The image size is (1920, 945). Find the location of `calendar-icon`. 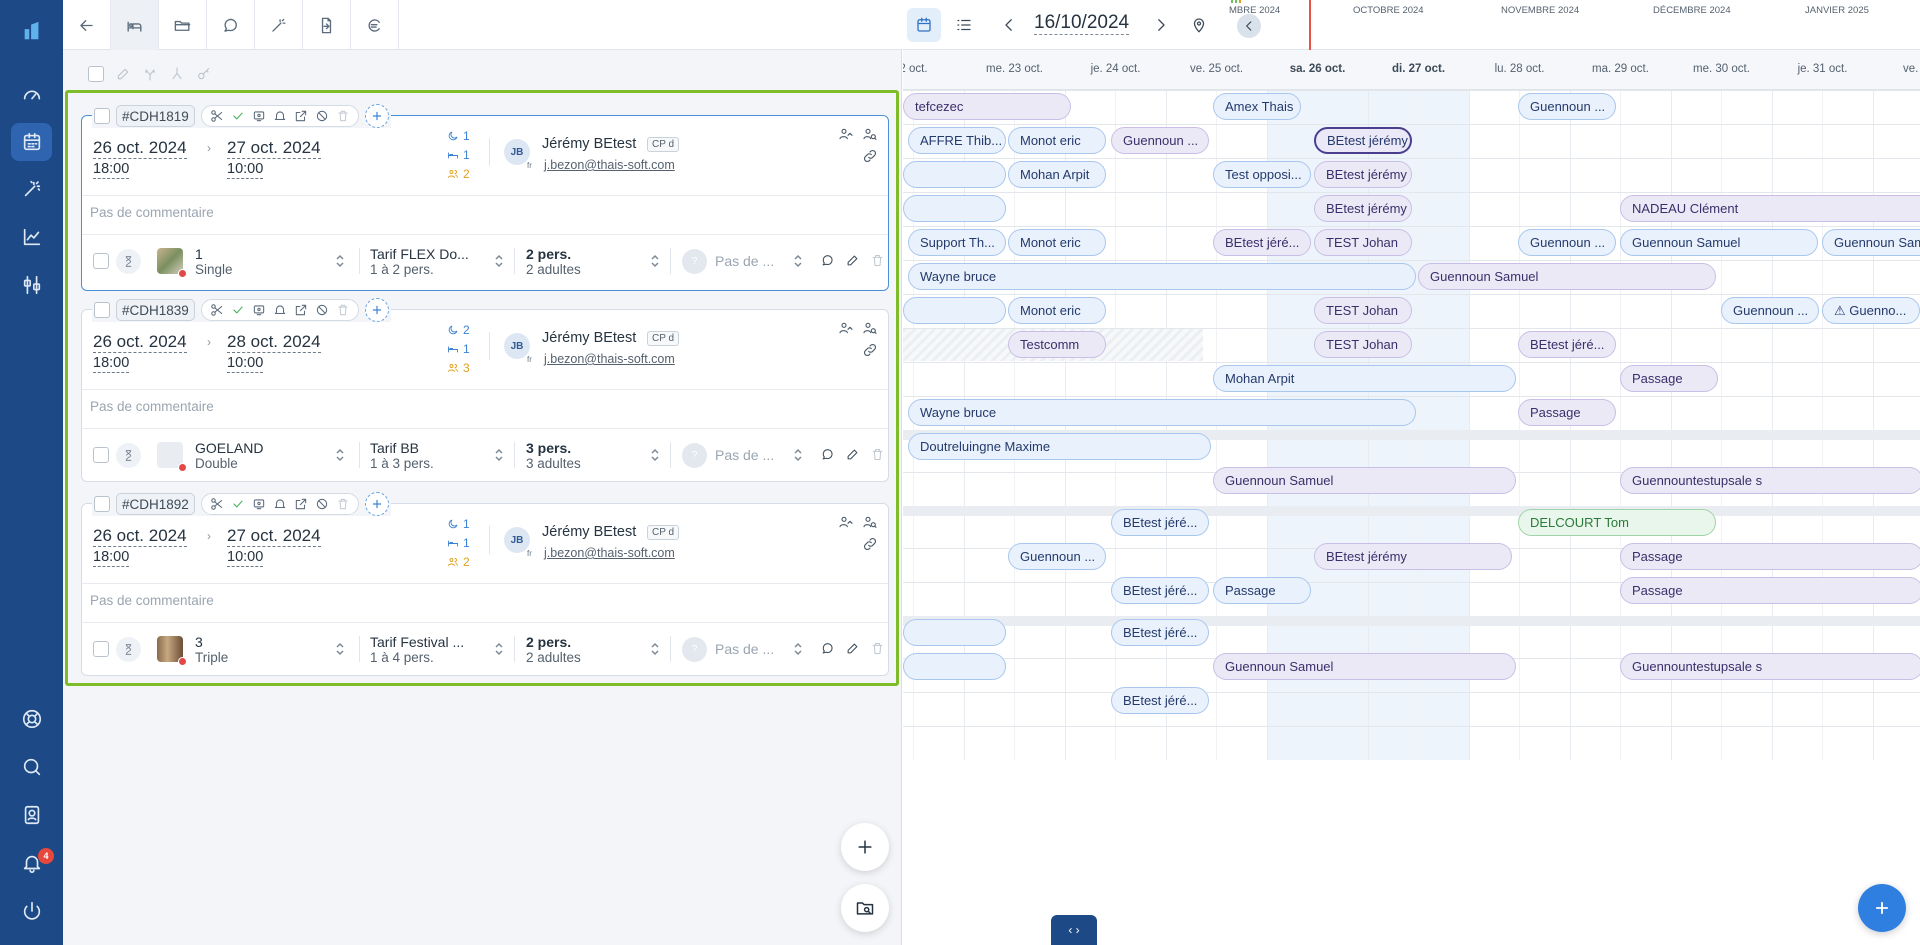

calendar-icon is located at coordinates (31, 142).